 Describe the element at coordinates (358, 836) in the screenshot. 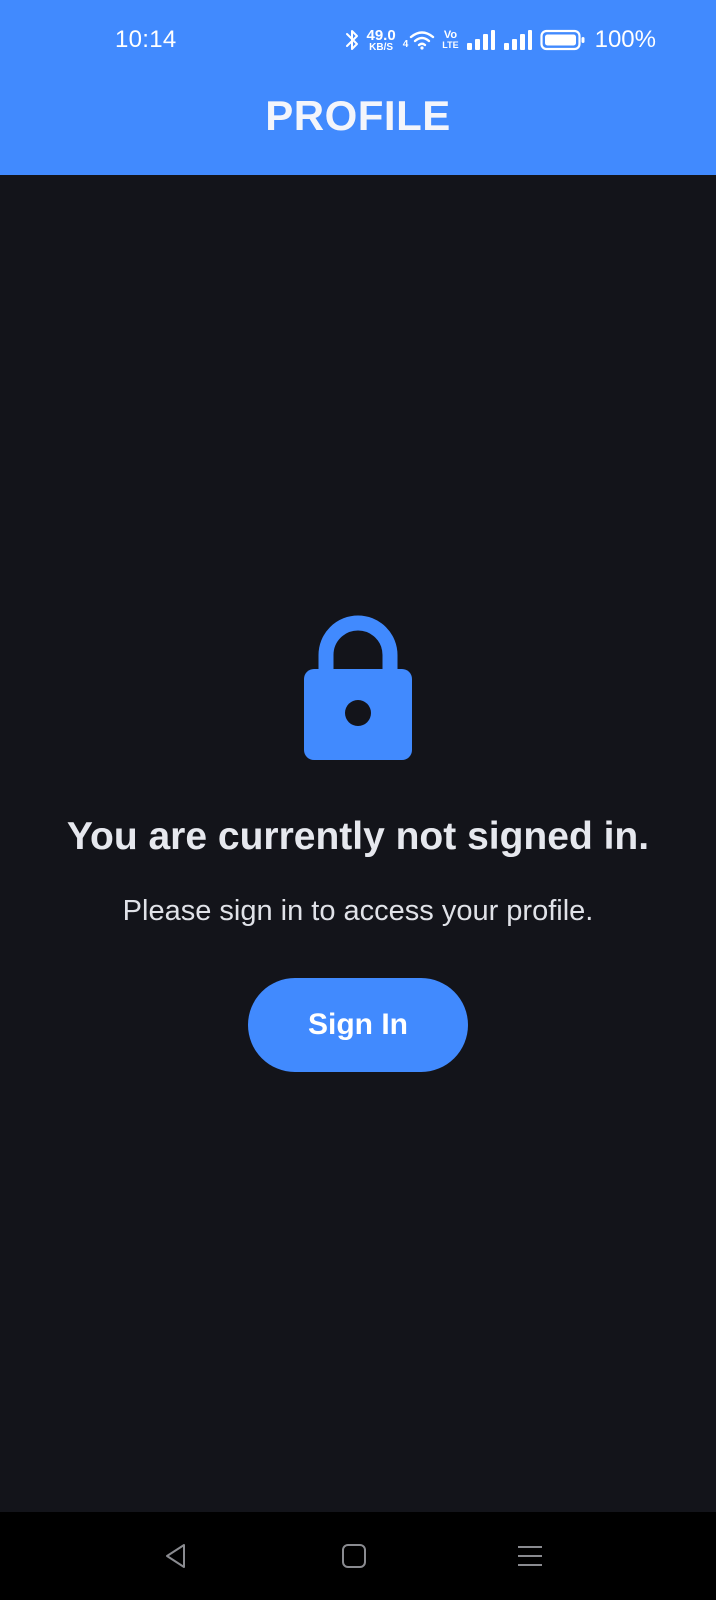

I see `not-signed-in-heading: You are currently not signed in.` at that location.